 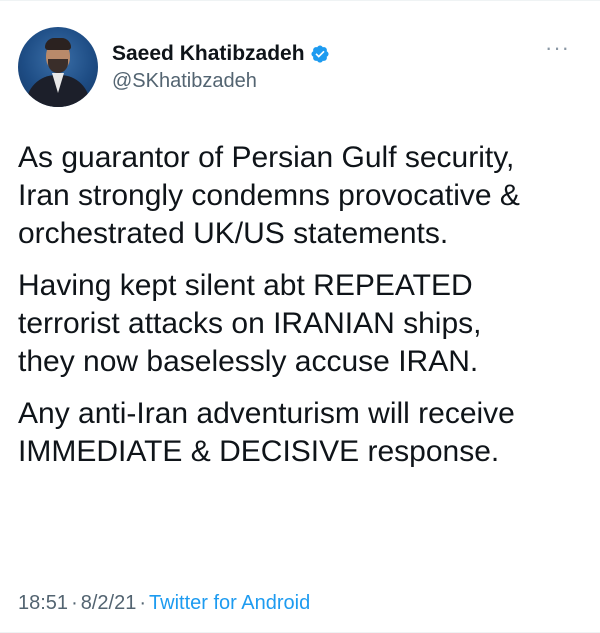 I want to click on author-handle: @SKhatibzadeh, so click(x=221, y=81).